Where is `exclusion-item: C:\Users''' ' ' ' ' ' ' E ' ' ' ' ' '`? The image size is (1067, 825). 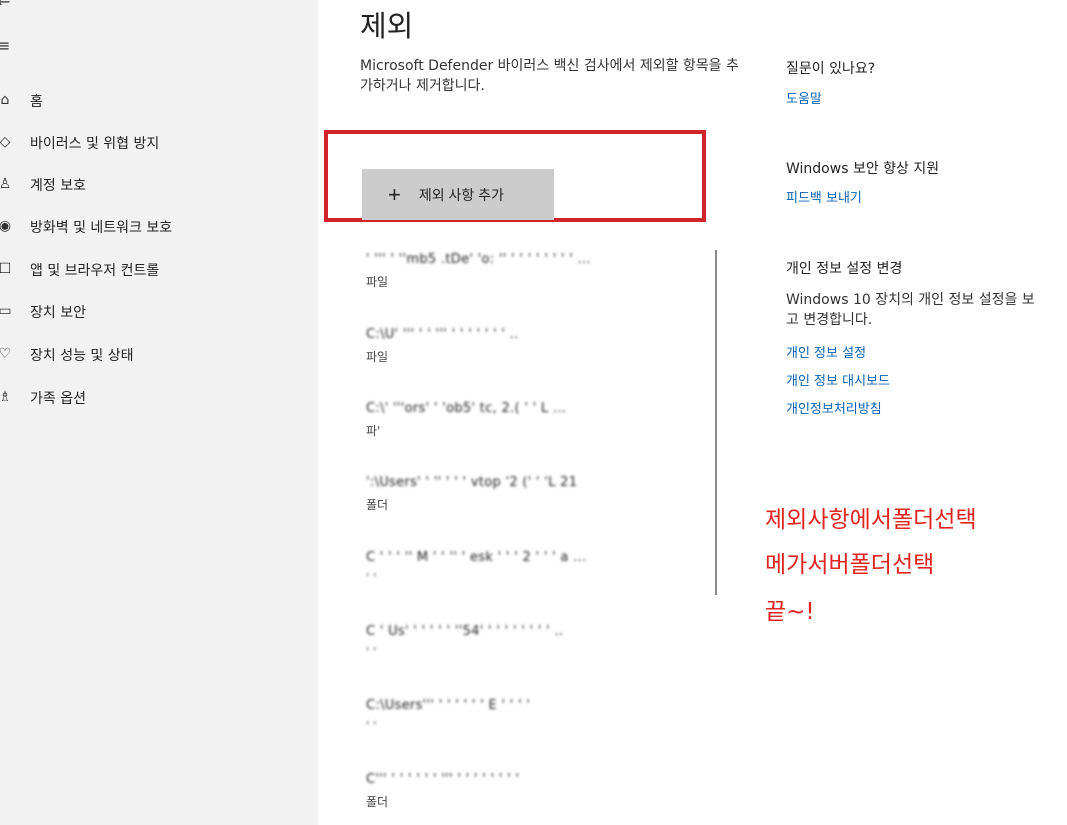
exclusion-item: C:\Users''' ' ' ' ' ' ' E ' ' ' ' ' ' is located at coordinates (531, 715).